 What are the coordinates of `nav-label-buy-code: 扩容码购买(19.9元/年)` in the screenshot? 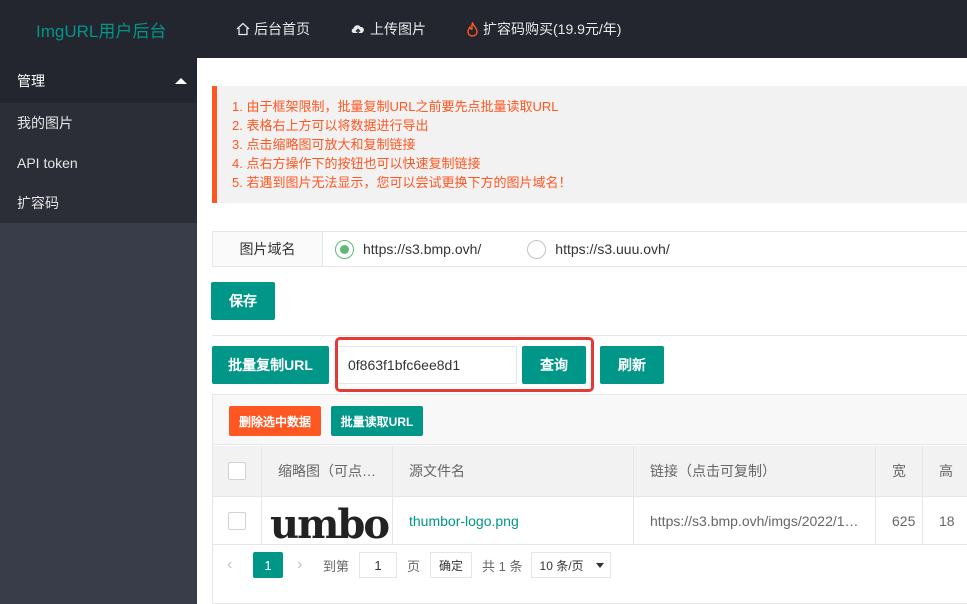 It's located at (552, 29).